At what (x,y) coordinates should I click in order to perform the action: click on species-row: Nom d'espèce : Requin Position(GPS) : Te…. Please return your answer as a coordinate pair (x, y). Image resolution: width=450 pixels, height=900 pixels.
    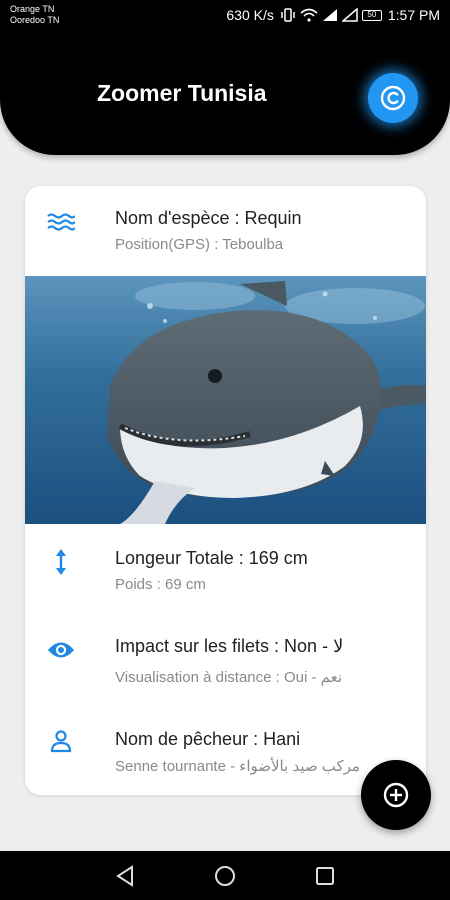
    Looking at the image, I should click on (225, 231).